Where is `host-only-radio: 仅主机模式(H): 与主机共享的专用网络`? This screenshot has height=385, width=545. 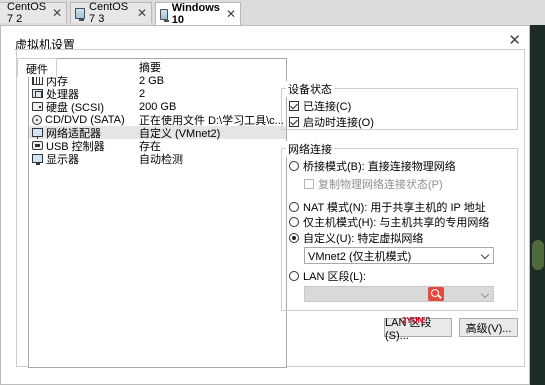
host-only-radio: 仅主机模式(H): 与主机共享的专用网络 is located at coordinates (389, 222).